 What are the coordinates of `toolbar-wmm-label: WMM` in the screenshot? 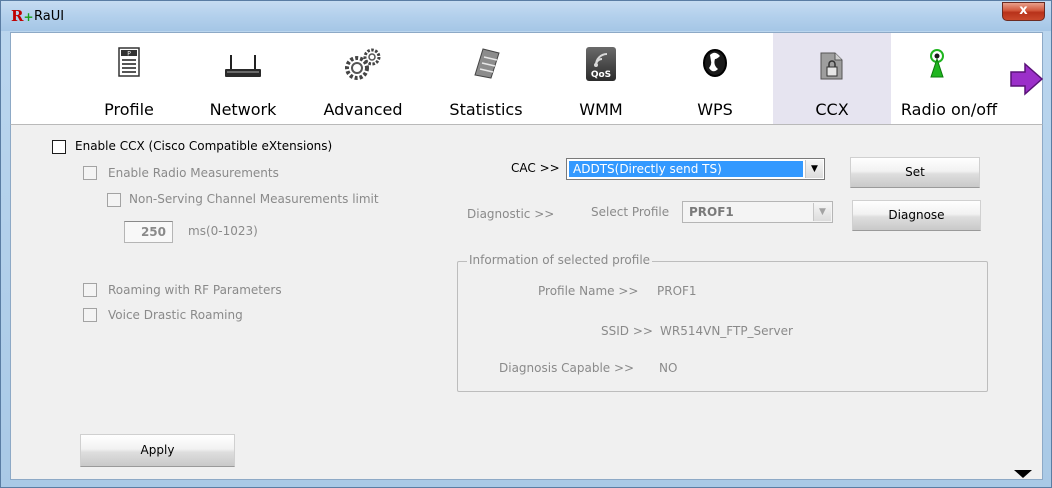 It's located at (601, 109).